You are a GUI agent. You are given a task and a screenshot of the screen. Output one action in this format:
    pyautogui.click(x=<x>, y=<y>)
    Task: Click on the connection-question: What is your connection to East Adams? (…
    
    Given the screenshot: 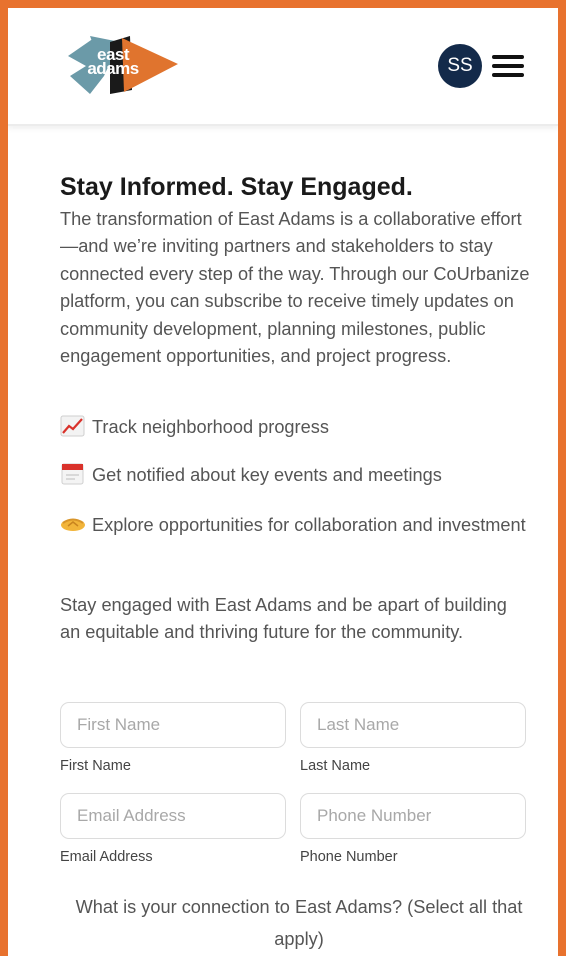 What is the action you would take?
    pyautogui.click(x=299, y=923)
    